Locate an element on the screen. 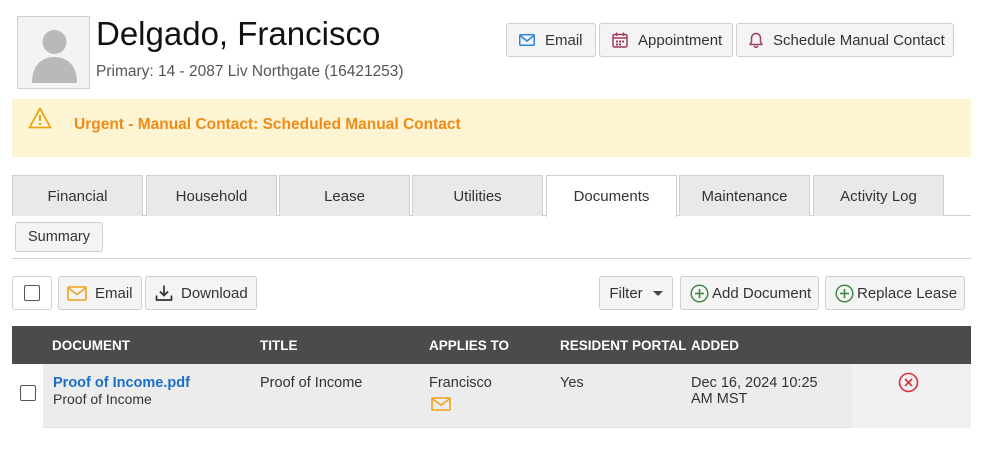 Image resolution: width=987 pixels, height=459 pixels. avatar is located at coordinates (53, 52).